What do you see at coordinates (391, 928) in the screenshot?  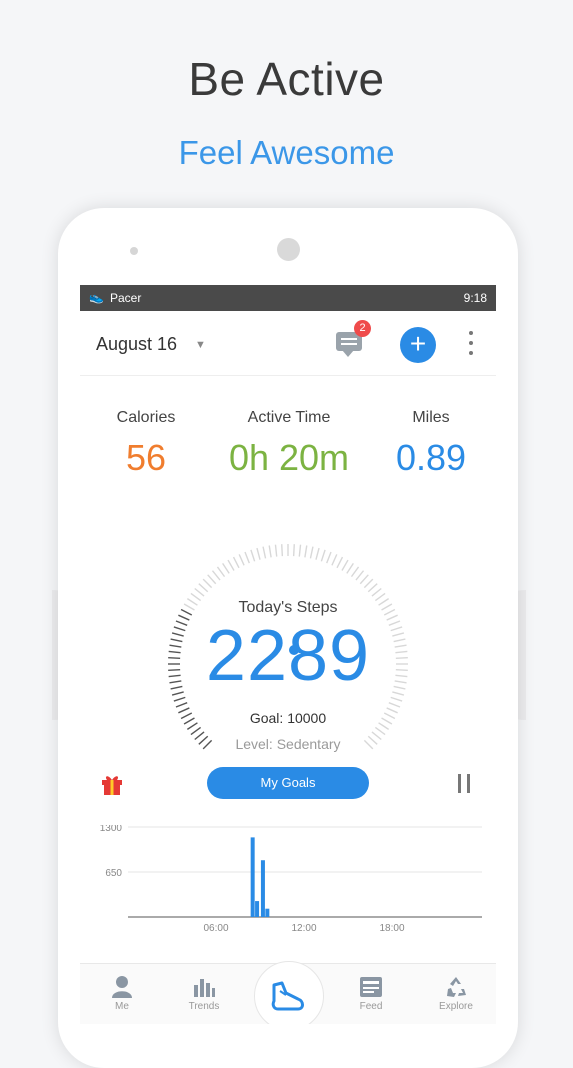 I see `x-tick-label: 18:00` at bounding box center [391, 928].